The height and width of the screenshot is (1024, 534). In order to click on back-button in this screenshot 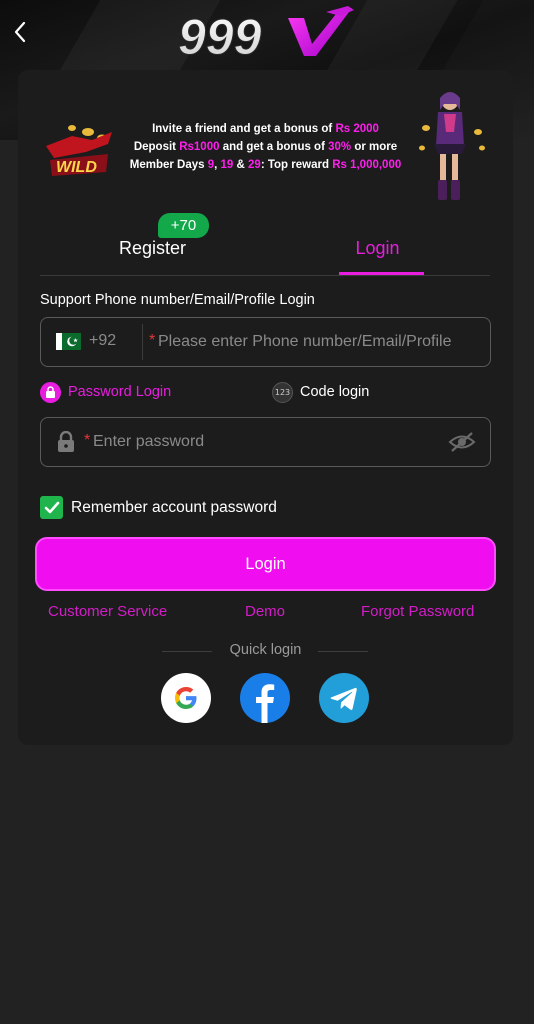, I will do `click(20, 32)`.